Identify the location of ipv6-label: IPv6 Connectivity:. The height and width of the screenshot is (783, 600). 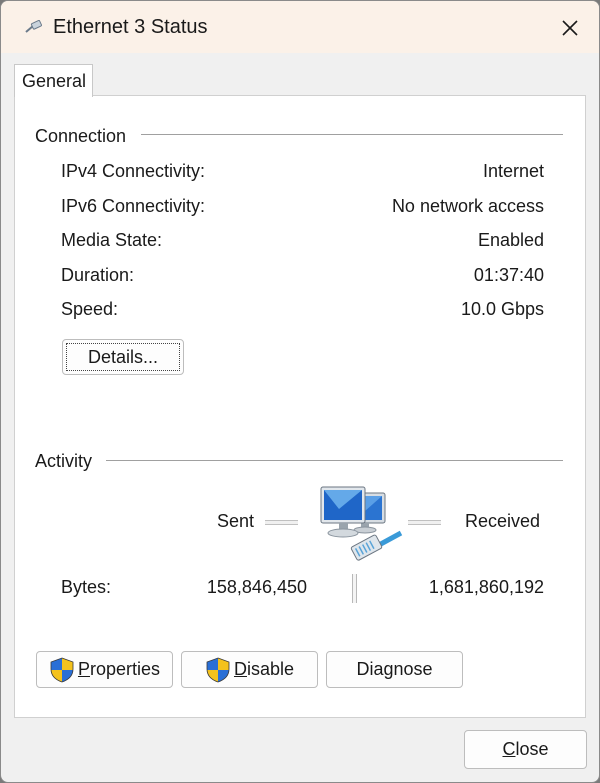
(133, 206).